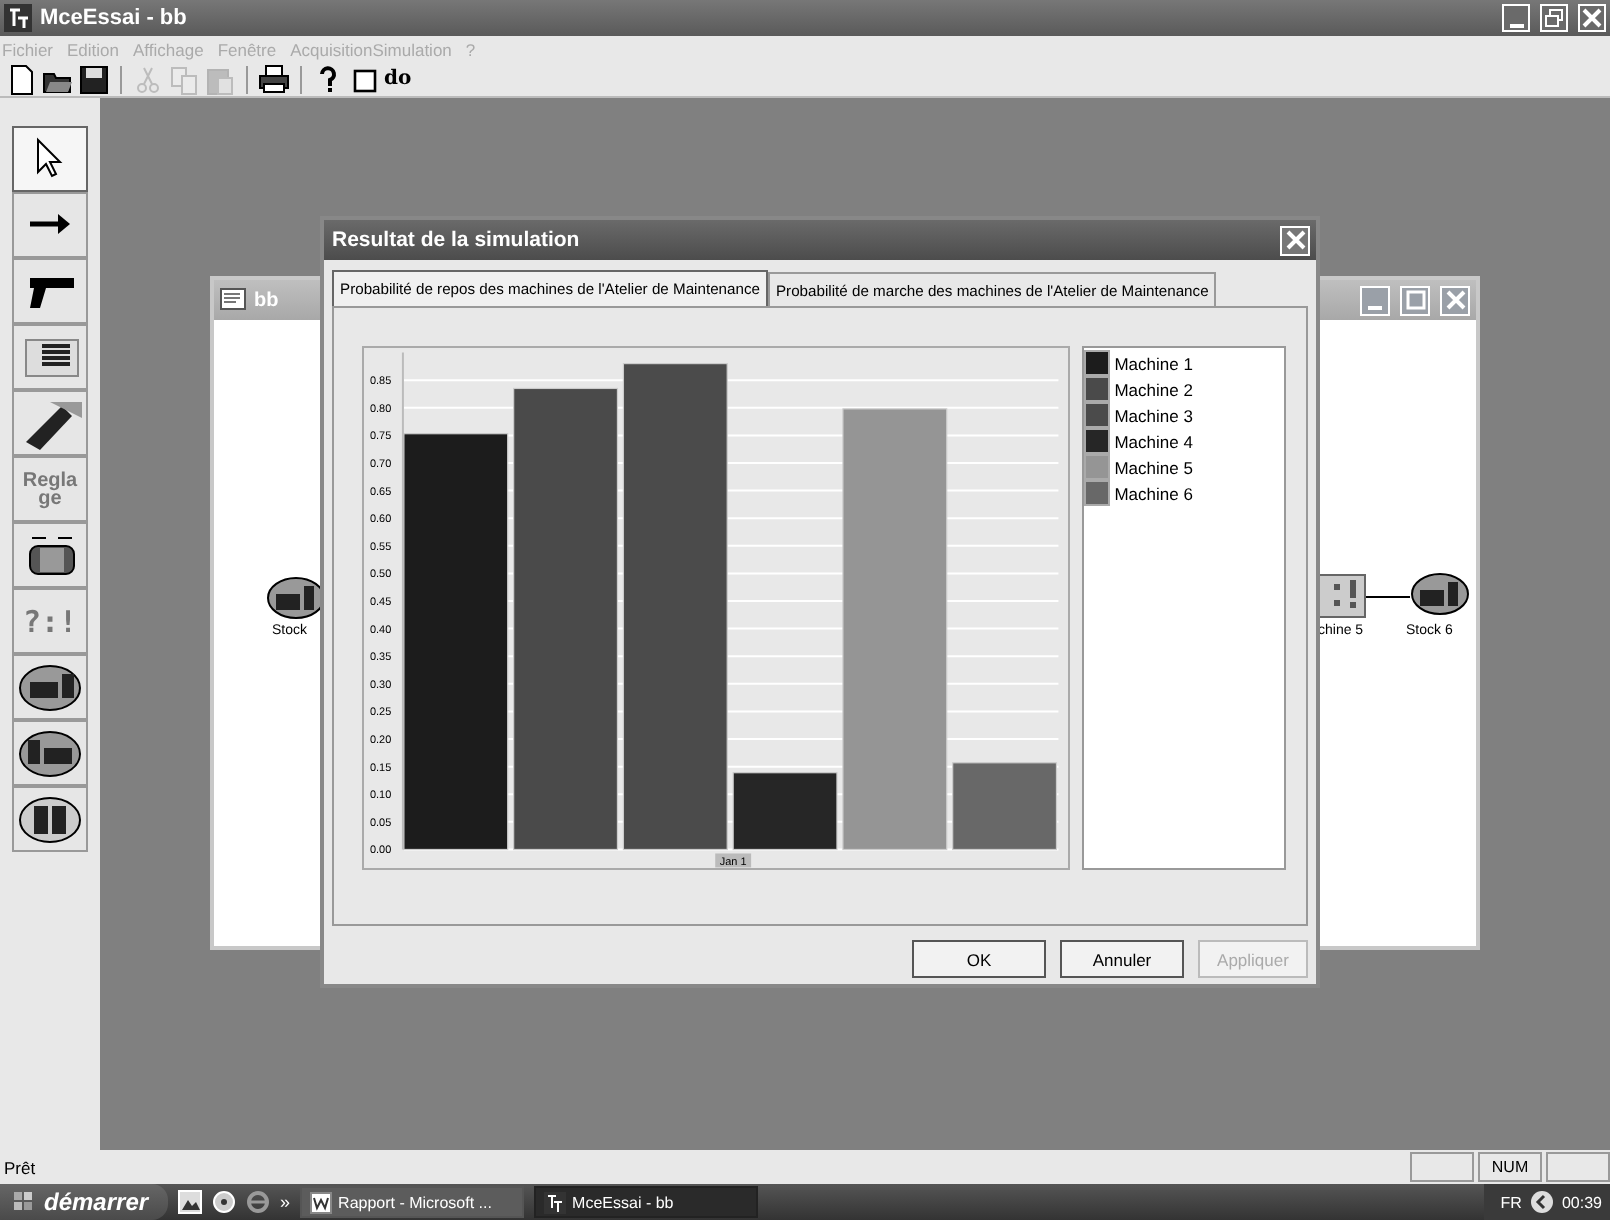 The width and height of the screenshot is (1610, 1220). What do you see at coordinates (1511, 1202) in the screenshot?
I see `language-indicator: FR` at bounding box center [1511, 1202].